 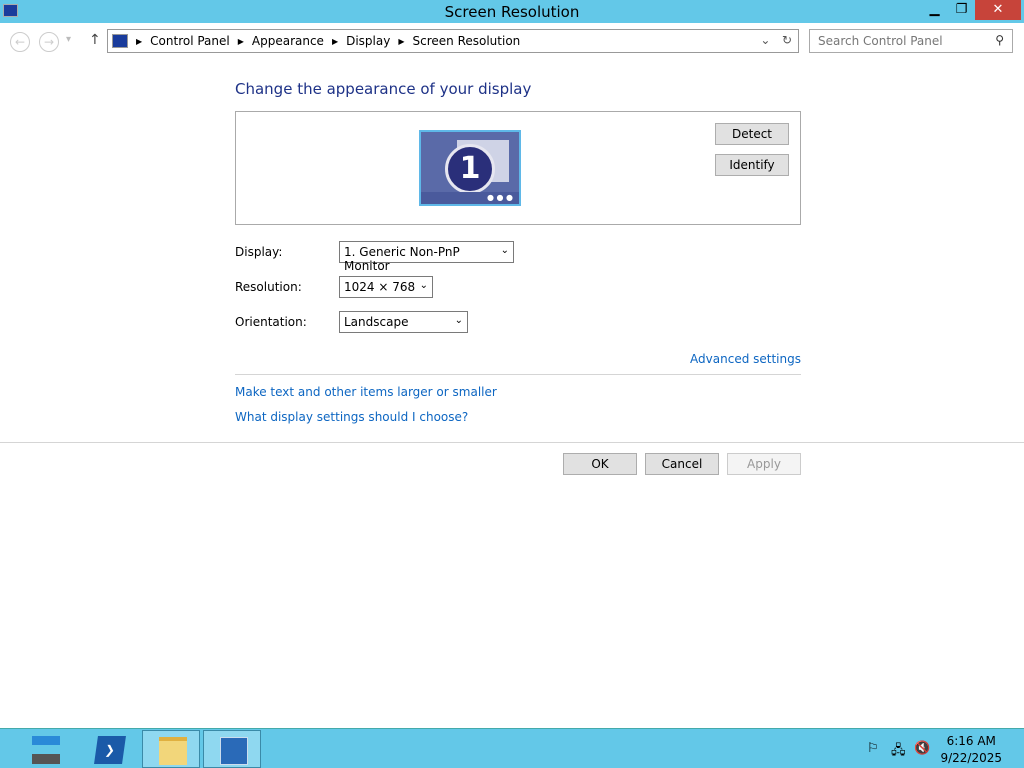 I want to click on server-manager-button, so click(x=45, y=749).